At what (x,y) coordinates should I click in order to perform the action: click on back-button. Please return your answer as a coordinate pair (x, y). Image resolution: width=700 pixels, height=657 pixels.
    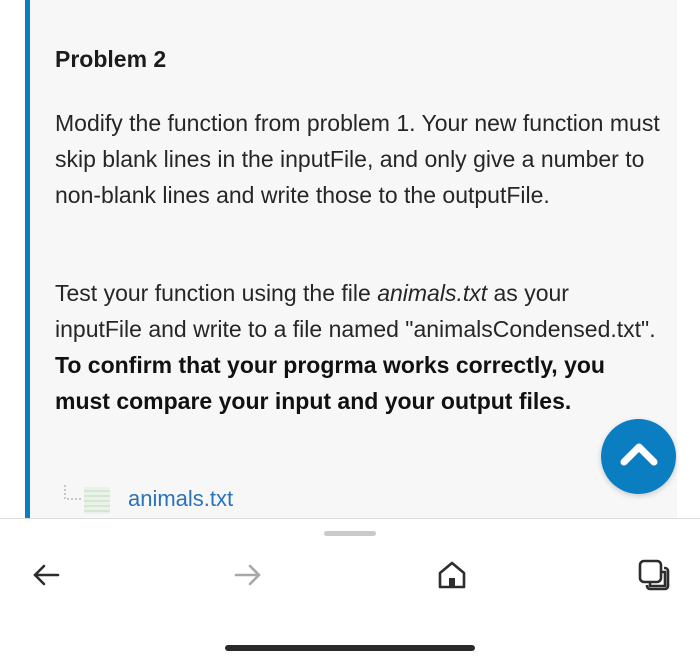
    Looking at the image, I should click on (46, 577).